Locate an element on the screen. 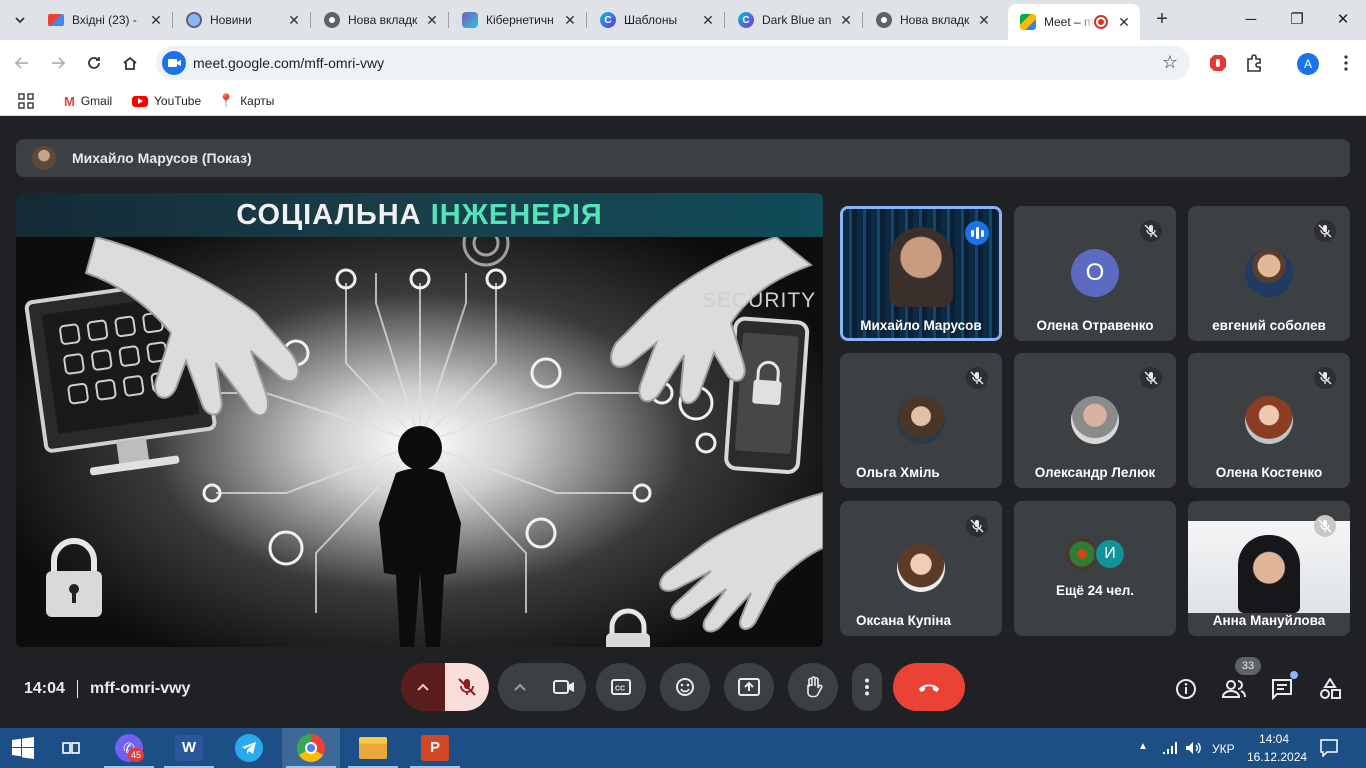 This screenshot has height=768, width=1366. tray-time: 14:04 is located at coordinates (1274, 739).